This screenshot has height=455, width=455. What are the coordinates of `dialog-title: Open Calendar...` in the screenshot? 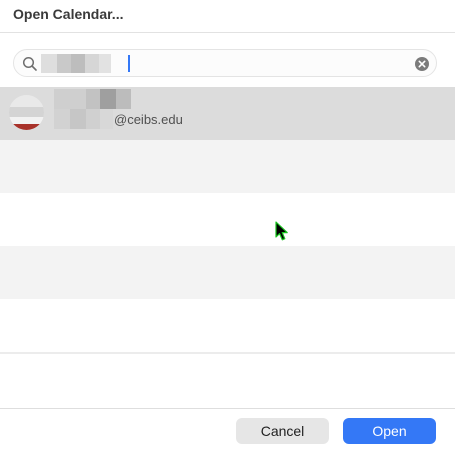 It's located at (68, 14).